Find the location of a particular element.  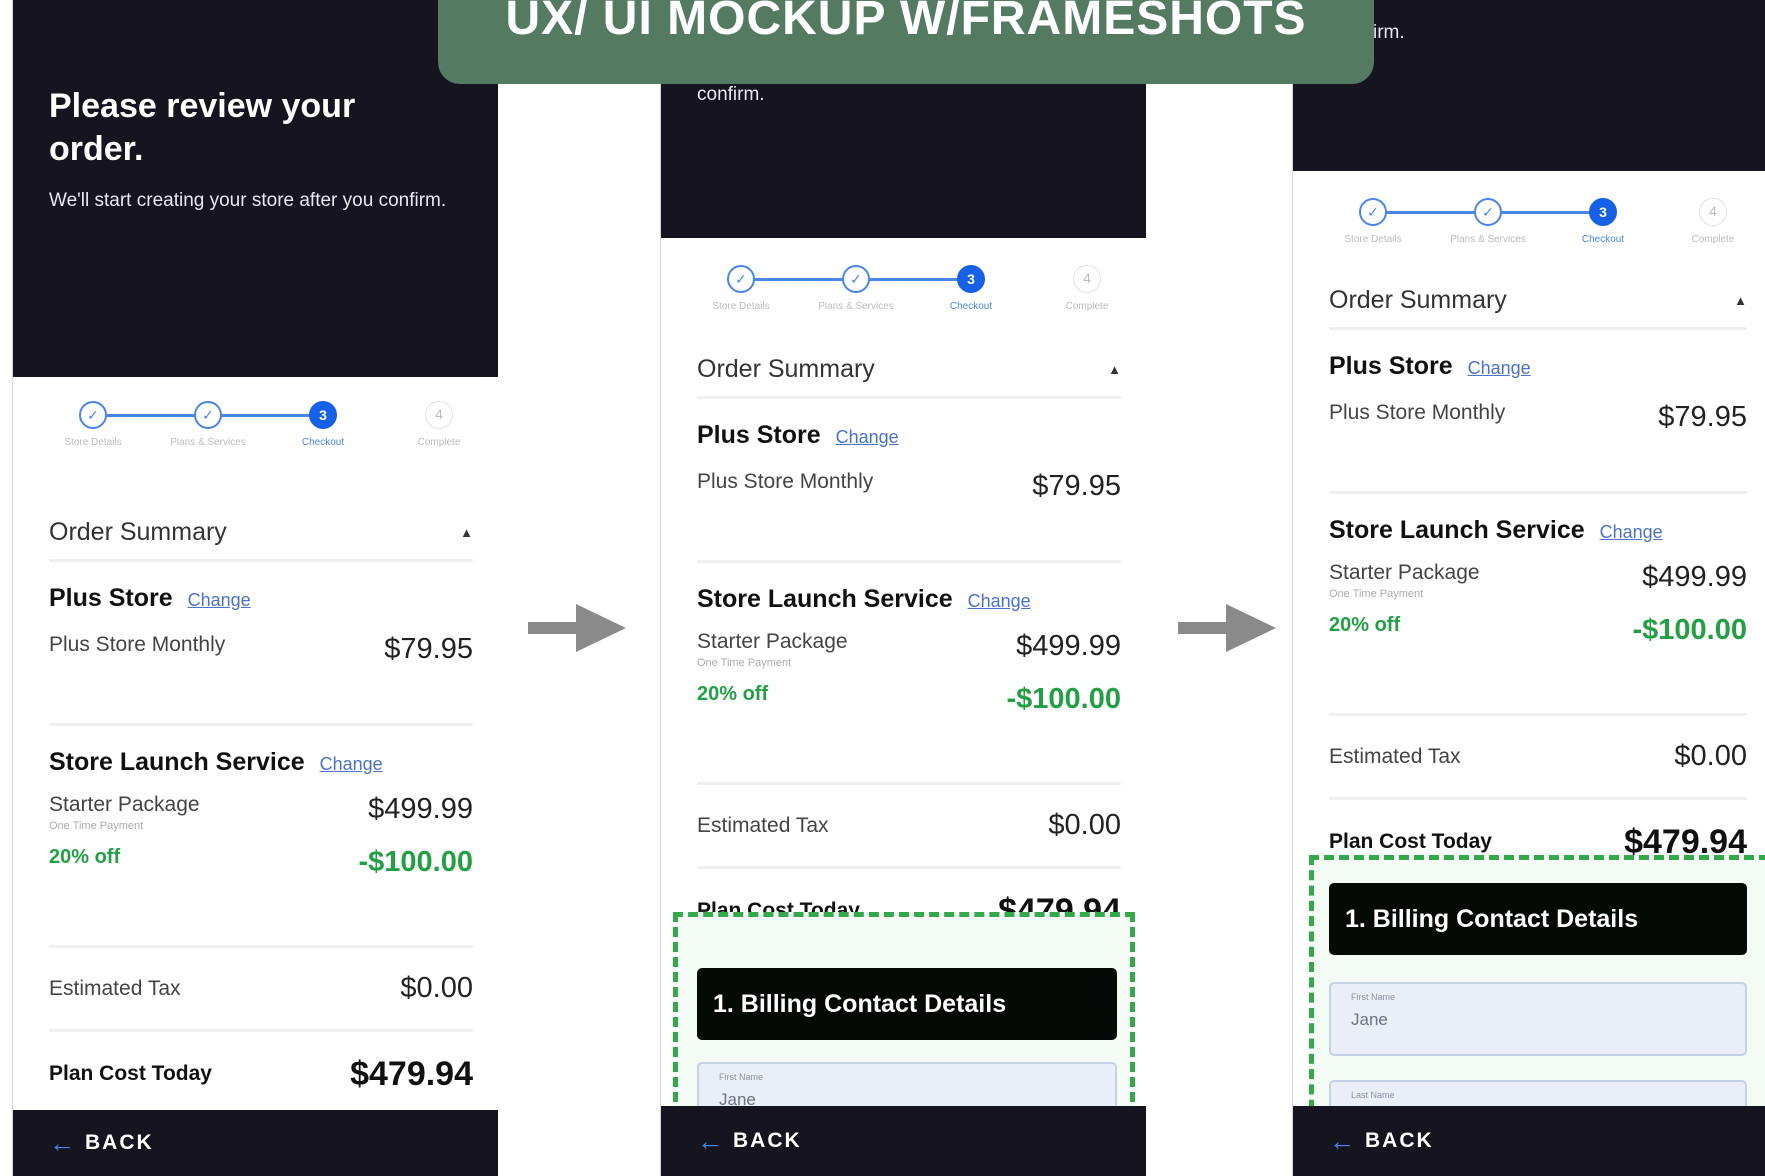

page-title: Please review your order. is located at coordinates (202, 127).